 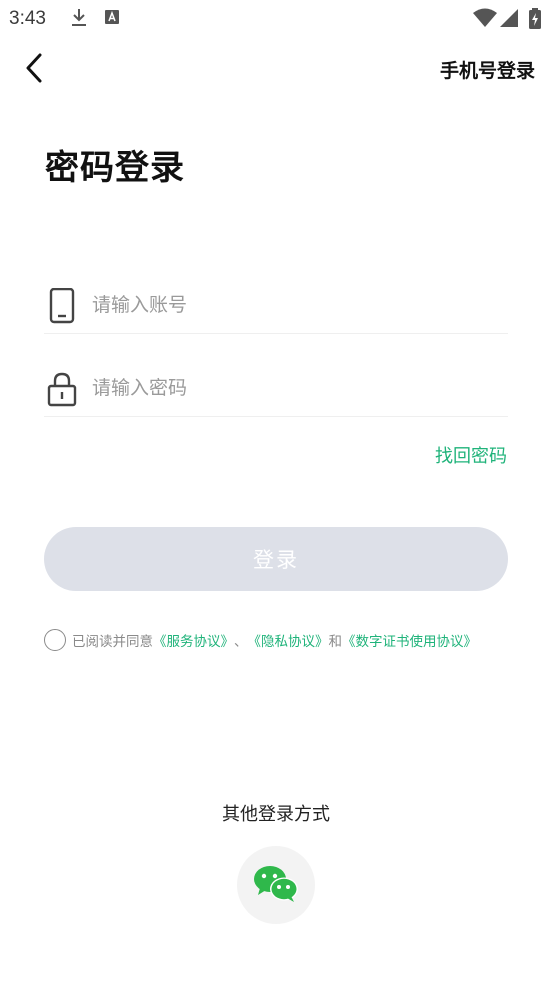 What do you see at coordinates (471, 455) in the screenshot?
I see `forgot-password-link: 找回密码` at bounding box center [471, 455].